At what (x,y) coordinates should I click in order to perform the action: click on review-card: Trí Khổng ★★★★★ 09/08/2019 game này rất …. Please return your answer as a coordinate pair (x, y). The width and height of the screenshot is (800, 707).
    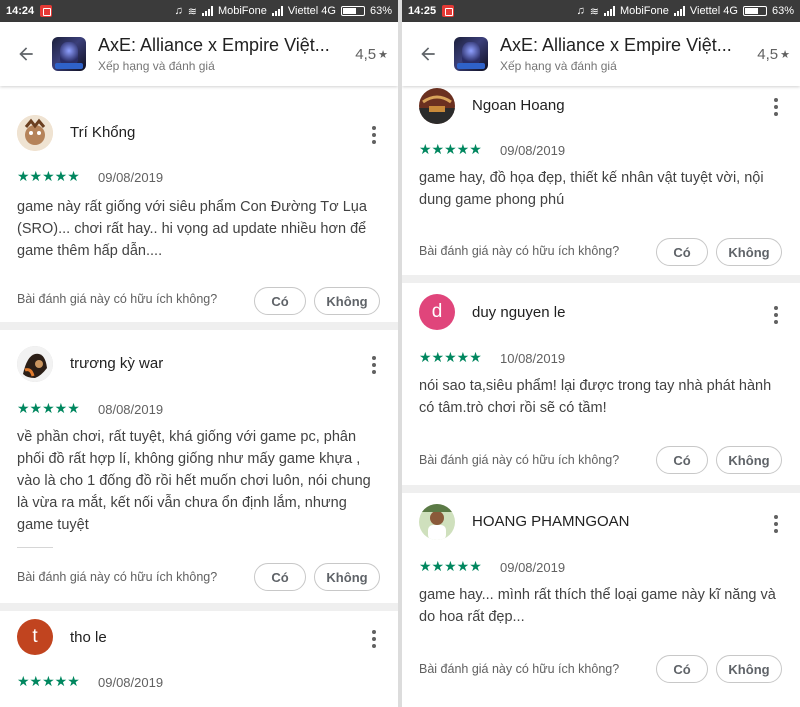
    Looking at the image, I should click on (199, 215).